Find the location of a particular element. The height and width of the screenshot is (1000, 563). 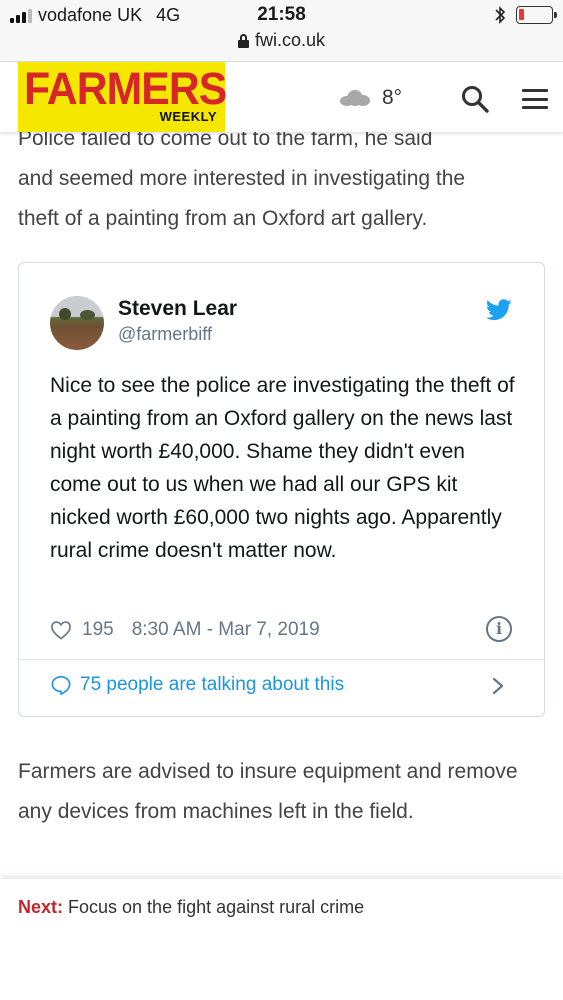

tweet-timestamp: 8:30 AM - Mar 7, 2019 is located at coordinates (226, 630).